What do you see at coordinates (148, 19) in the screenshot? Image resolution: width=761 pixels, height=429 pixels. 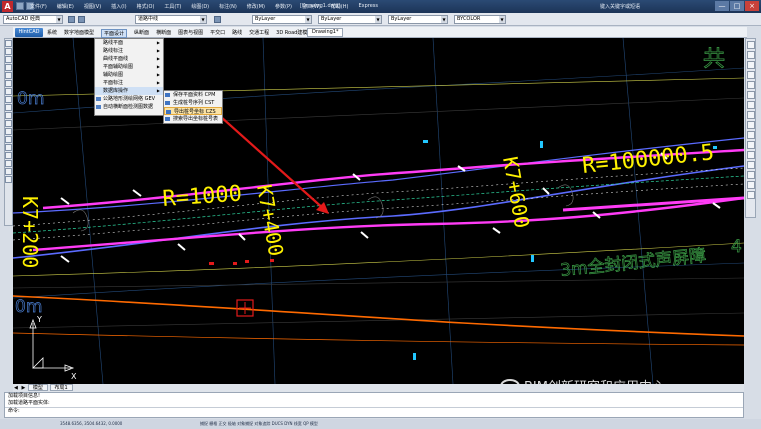 I see `layer-value: 道路中线` at bounding box center [148, 19].